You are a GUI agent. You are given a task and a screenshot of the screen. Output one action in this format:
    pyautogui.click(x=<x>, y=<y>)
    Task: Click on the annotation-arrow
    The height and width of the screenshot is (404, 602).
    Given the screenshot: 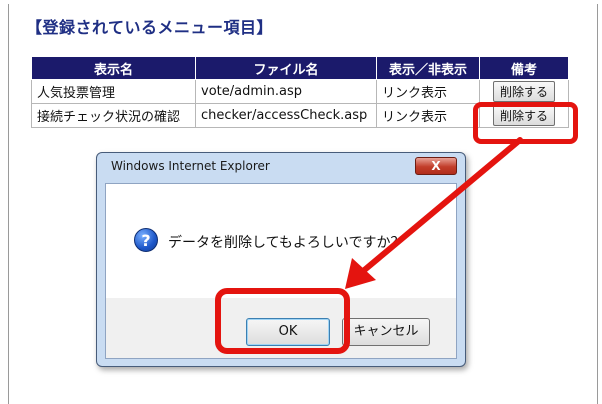 What is the action you would take?
    pyautogui.click(x=434, y=213)
    